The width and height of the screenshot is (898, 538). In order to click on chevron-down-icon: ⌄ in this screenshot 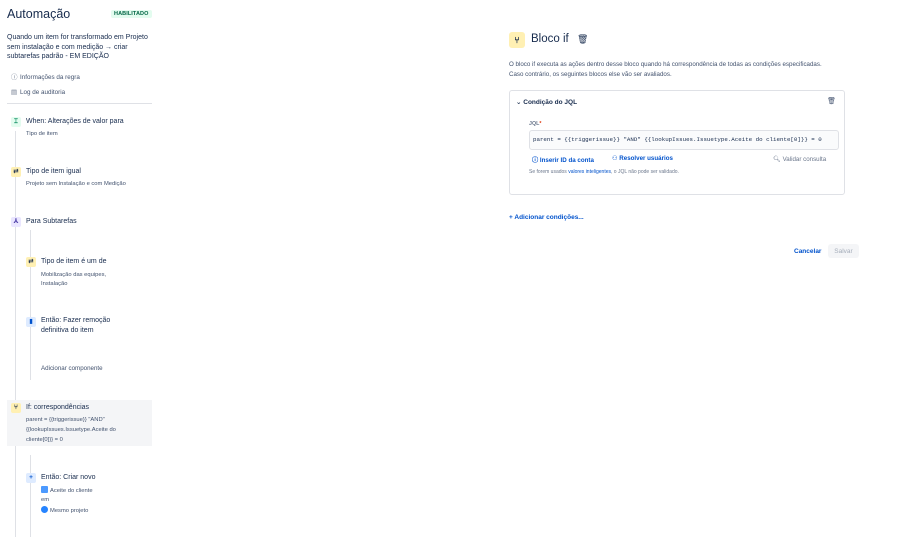, I will do `click(519, 102)`.